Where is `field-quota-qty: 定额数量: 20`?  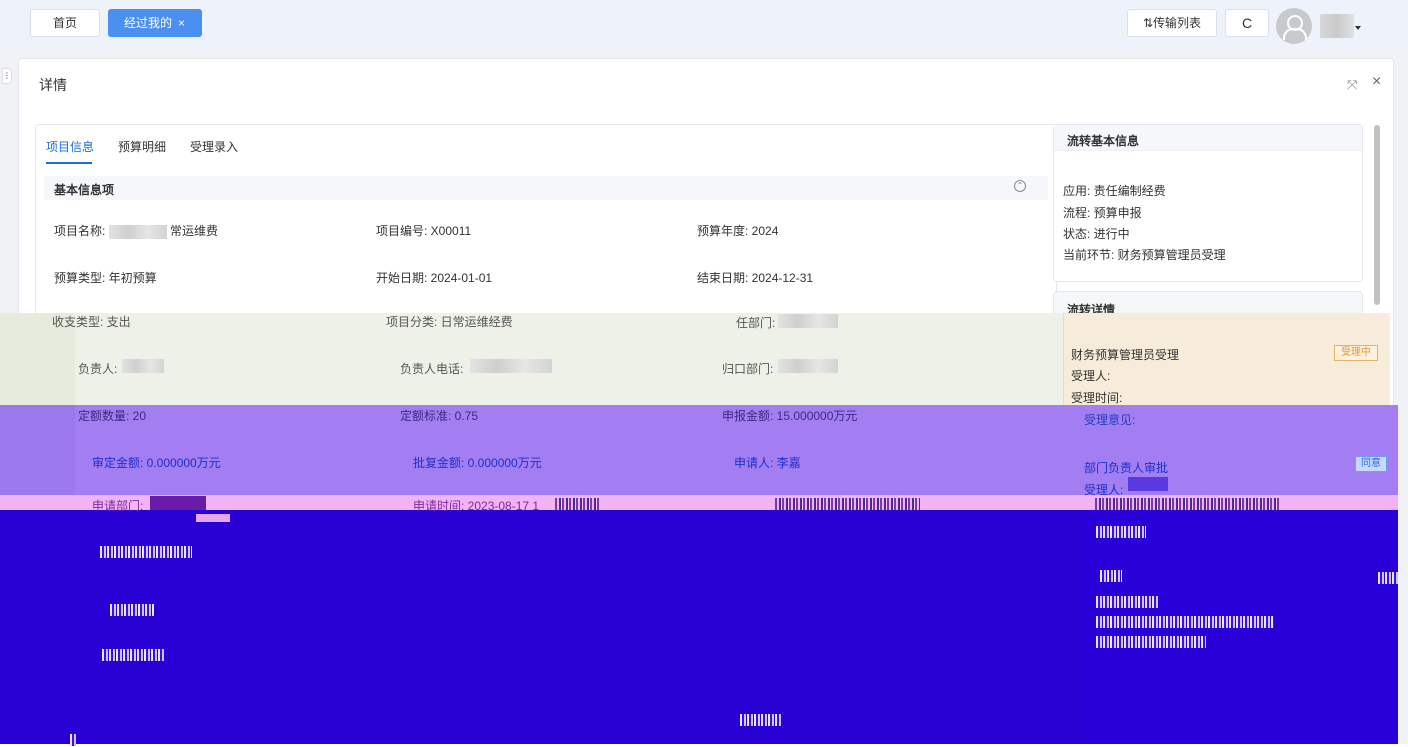
field-quota-qty: 定额数量: 20 is located at coordinates (112, 416).